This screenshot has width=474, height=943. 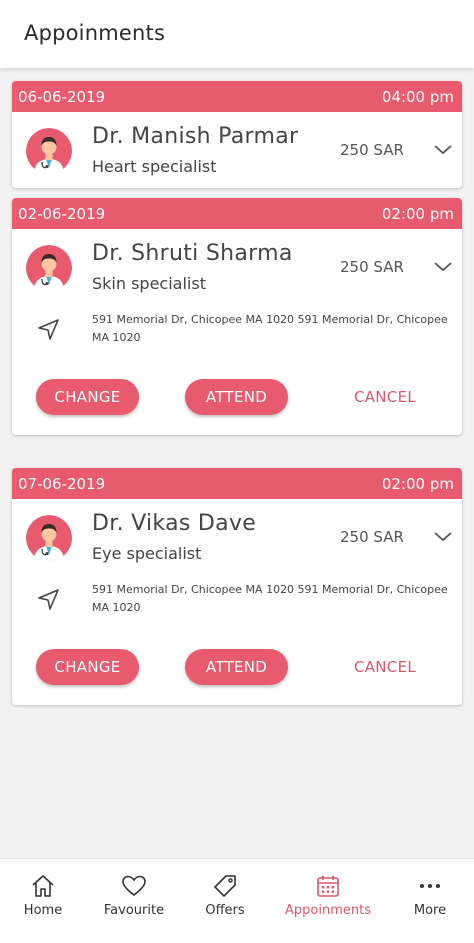 What do you see at coordinates (62, 483) in the screenshot?
I see `appointment-date: 07-06-2019` at bounding box center [62, 483].